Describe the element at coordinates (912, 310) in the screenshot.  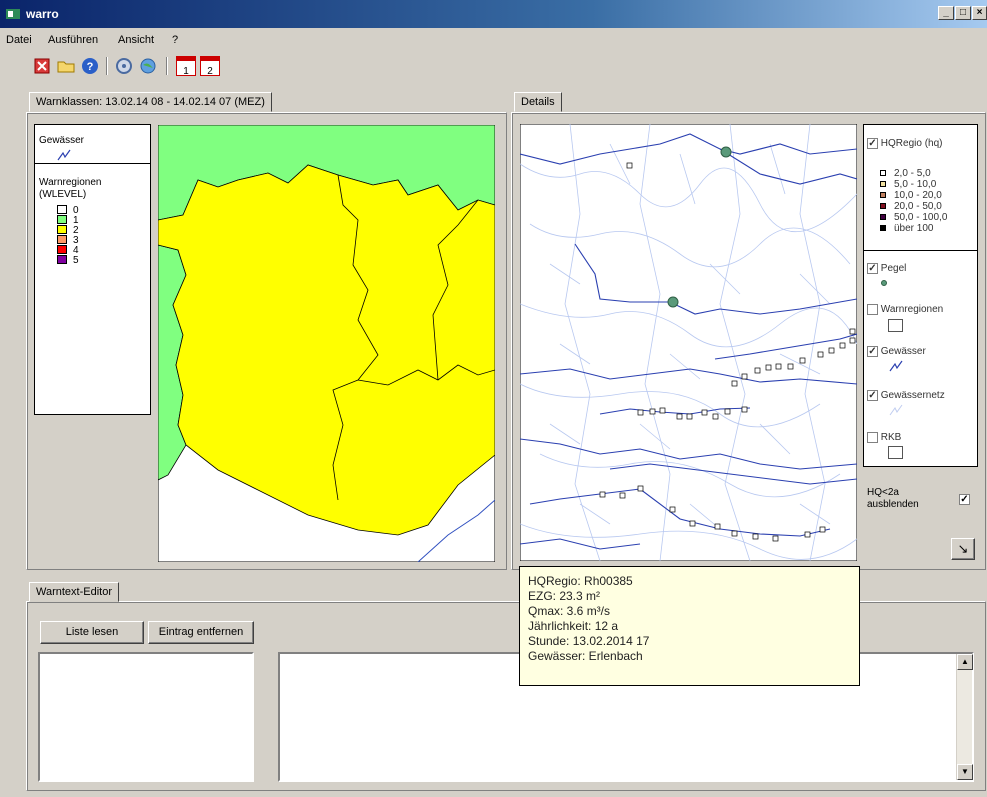
I see `warnregionen-label: Warnregionen` at that location.